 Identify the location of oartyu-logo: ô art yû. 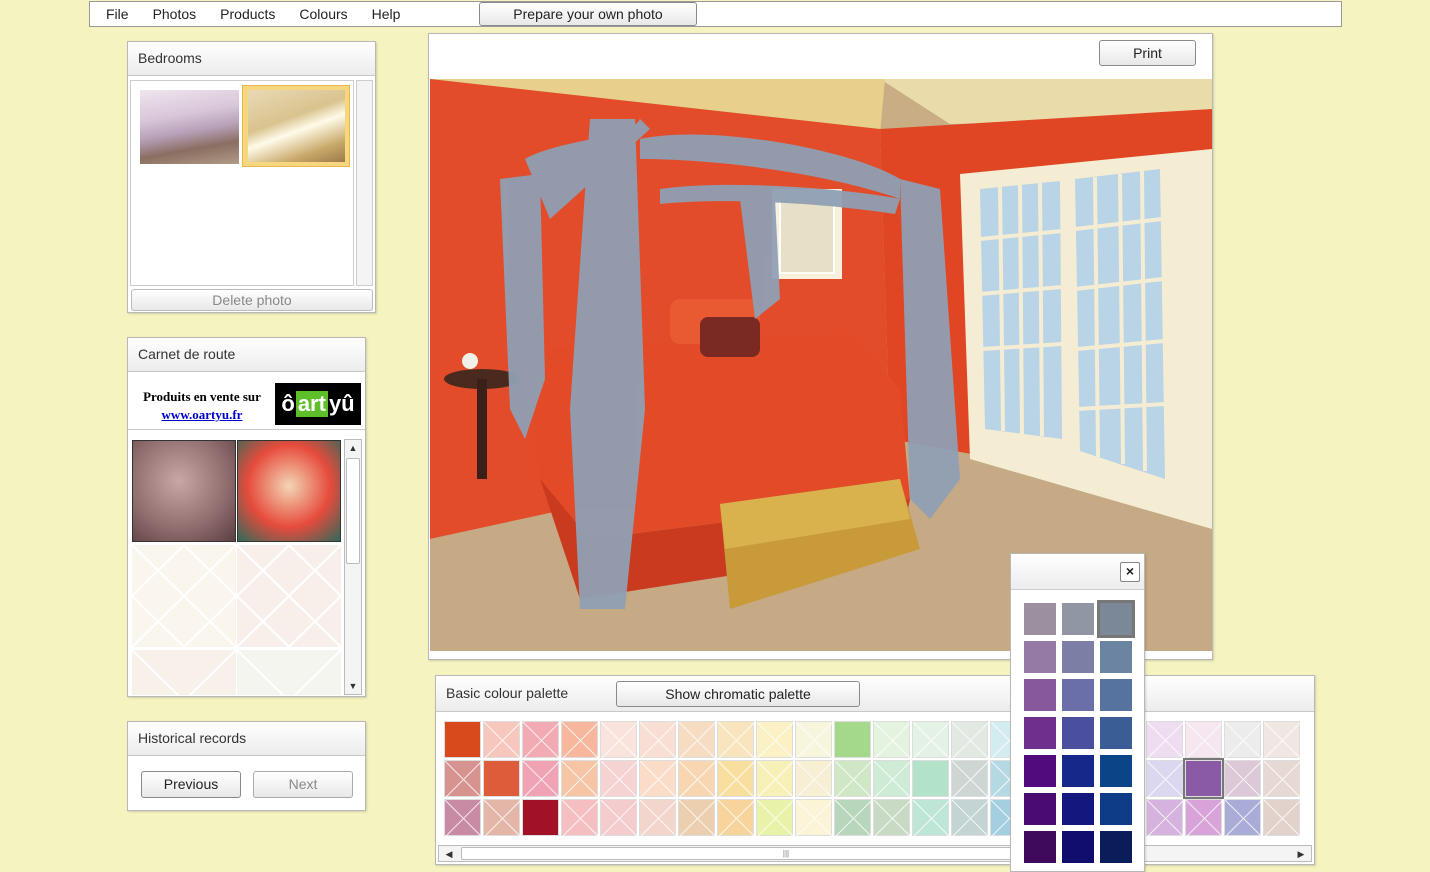
(318, 404).